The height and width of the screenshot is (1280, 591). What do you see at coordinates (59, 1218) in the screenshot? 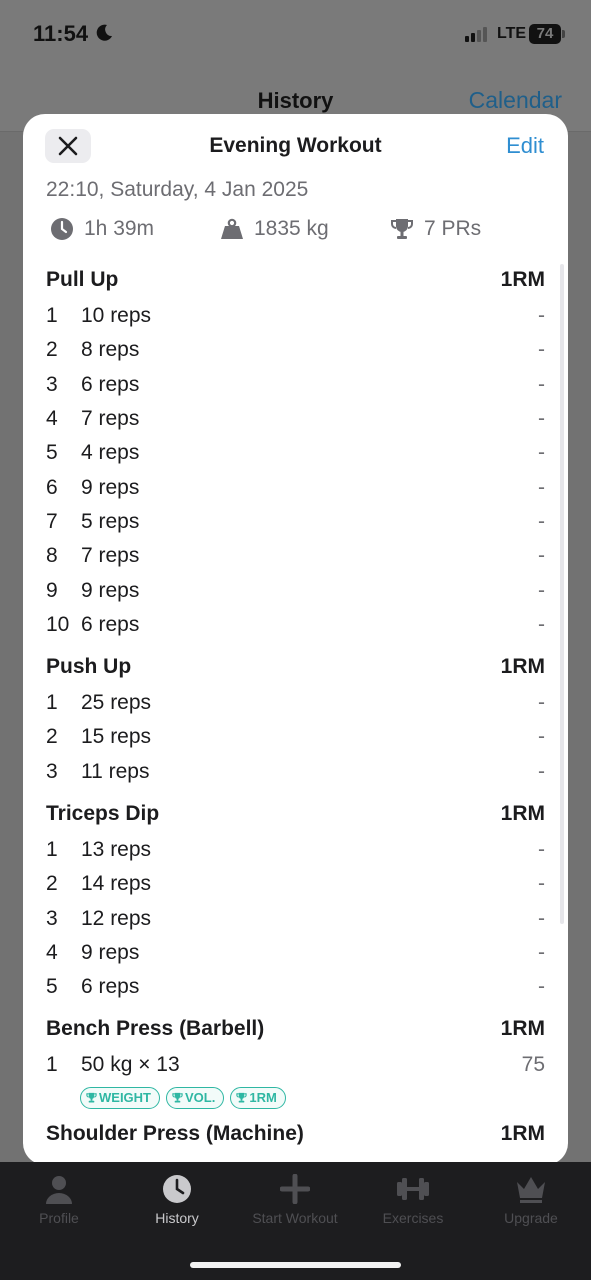
I see `tab-label: Profile` at bounding box center [59, 1218].